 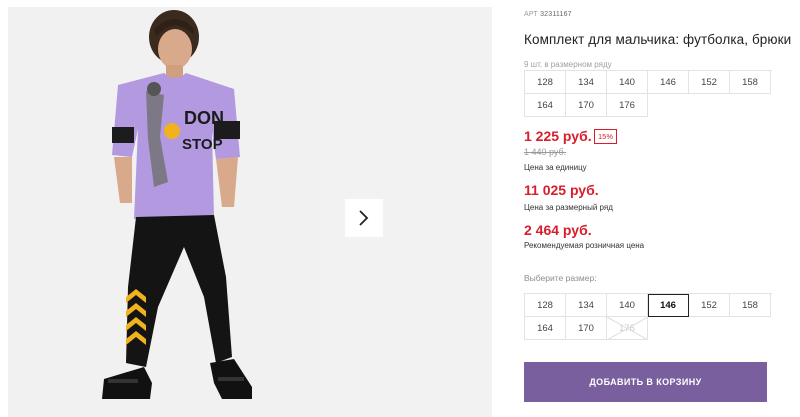 What do you see at coordinates (555, 167) in the screenshot?
I see `unit-price-caption: Цена за единицу` at bounding box center [555, 167].